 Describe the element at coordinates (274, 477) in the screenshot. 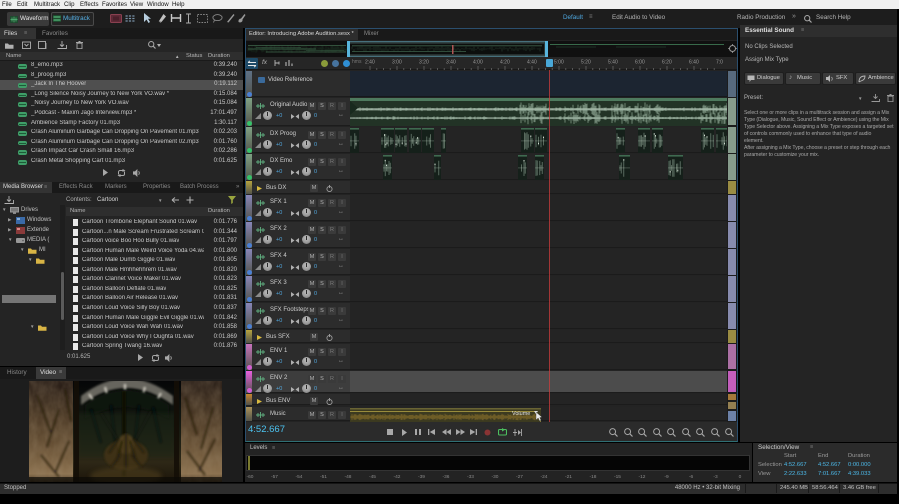

I see `svg-text: -57` at that location.